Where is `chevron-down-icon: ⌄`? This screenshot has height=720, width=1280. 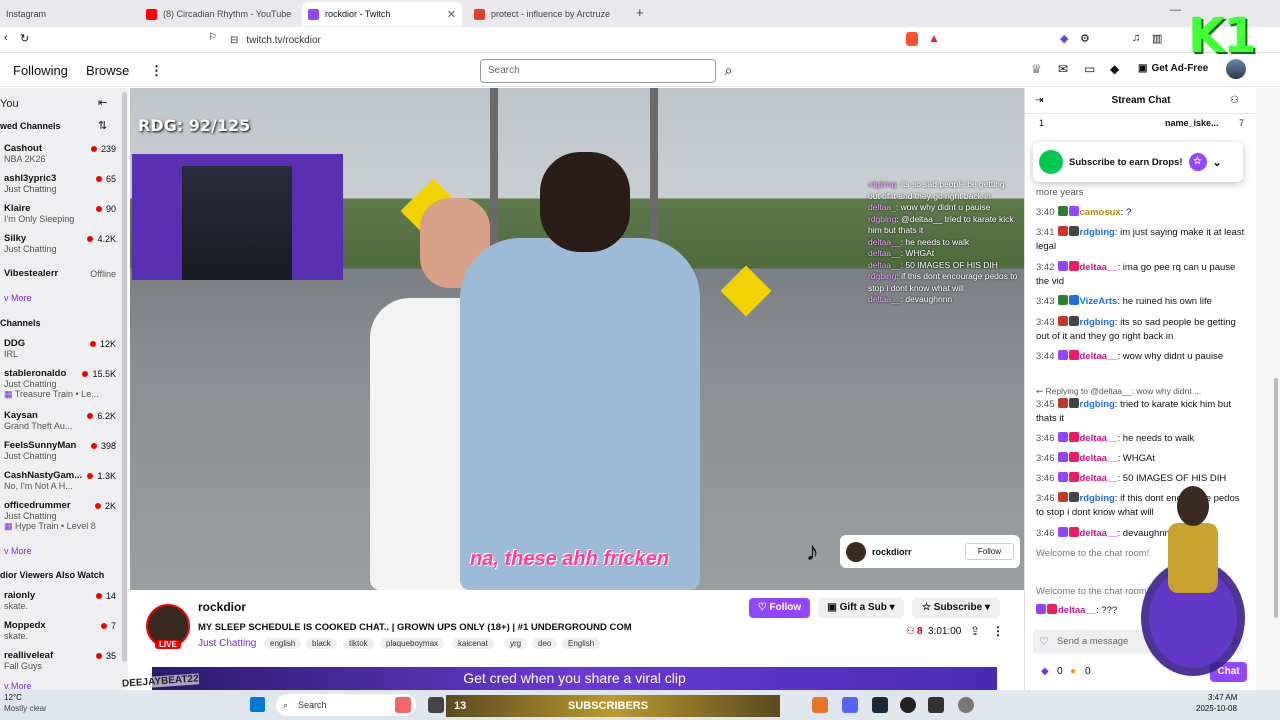
chevron-down-icon: ⌄ is located at coordinates (1217, 162).